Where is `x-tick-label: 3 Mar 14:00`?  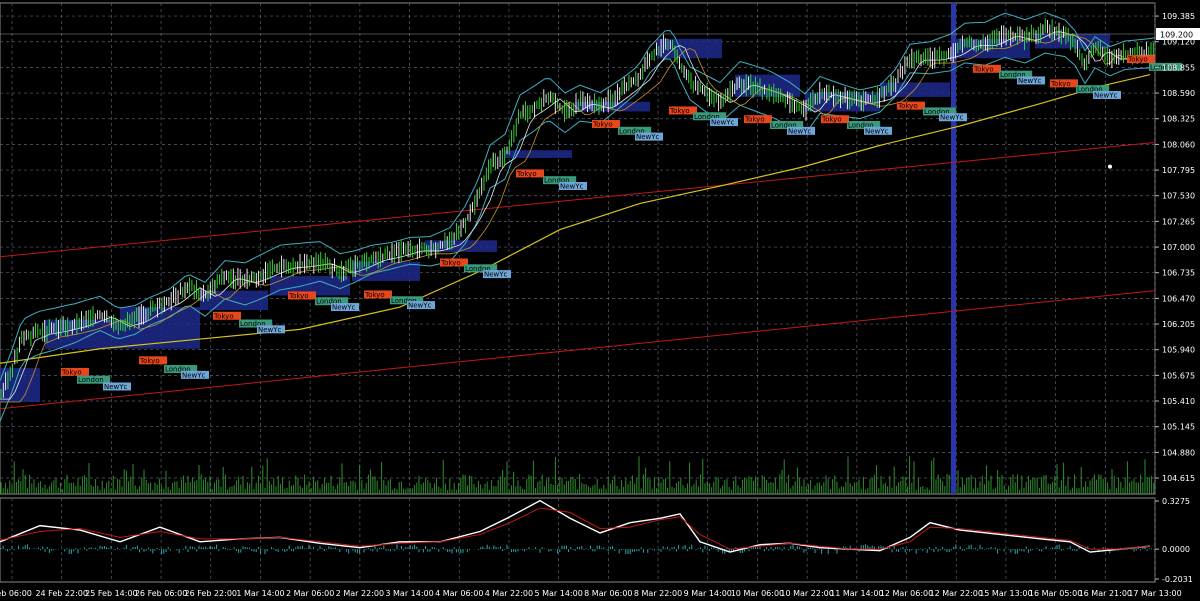 x-tick-label: 3 Mar 14:00 is located at coordinates (409, 593).